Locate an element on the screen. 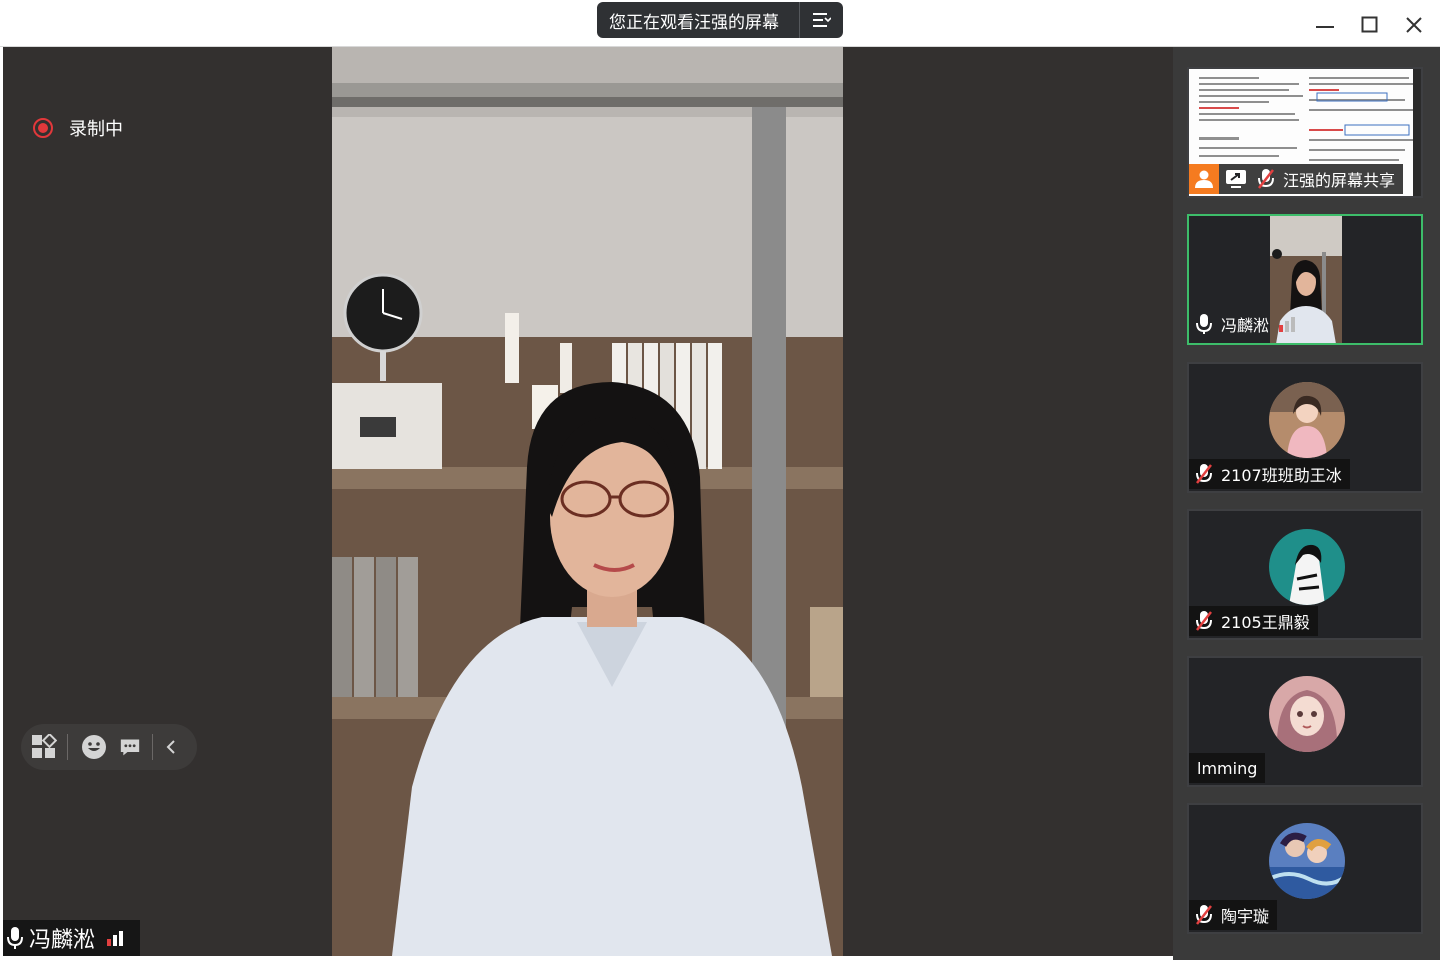  participant-name: 冯麟淞 is located at coordinates (1245, 325).